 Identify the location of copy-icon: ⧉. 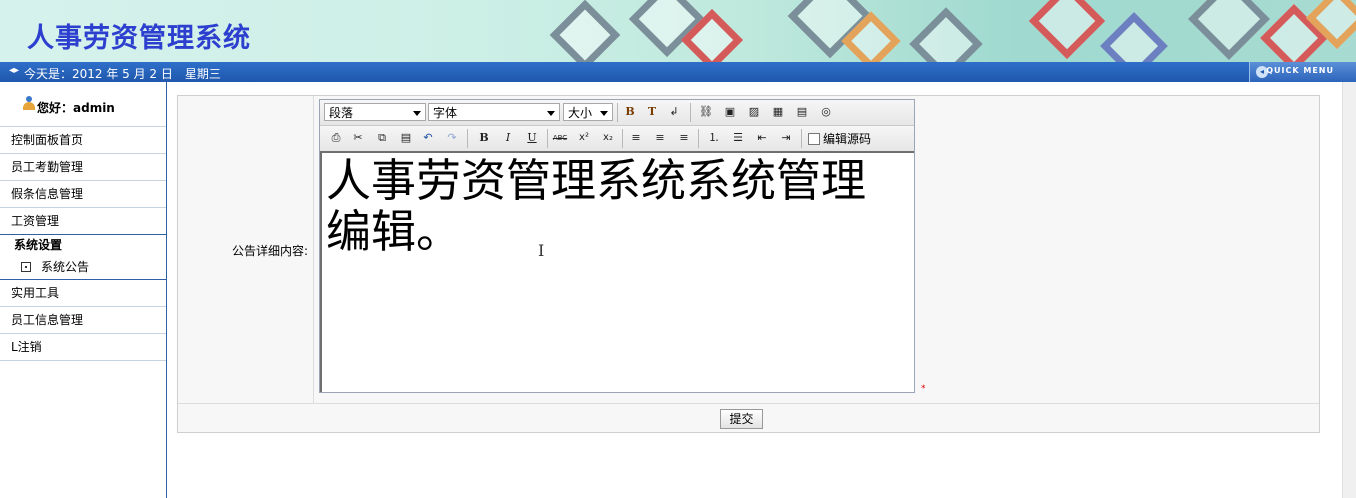
(382, 138).